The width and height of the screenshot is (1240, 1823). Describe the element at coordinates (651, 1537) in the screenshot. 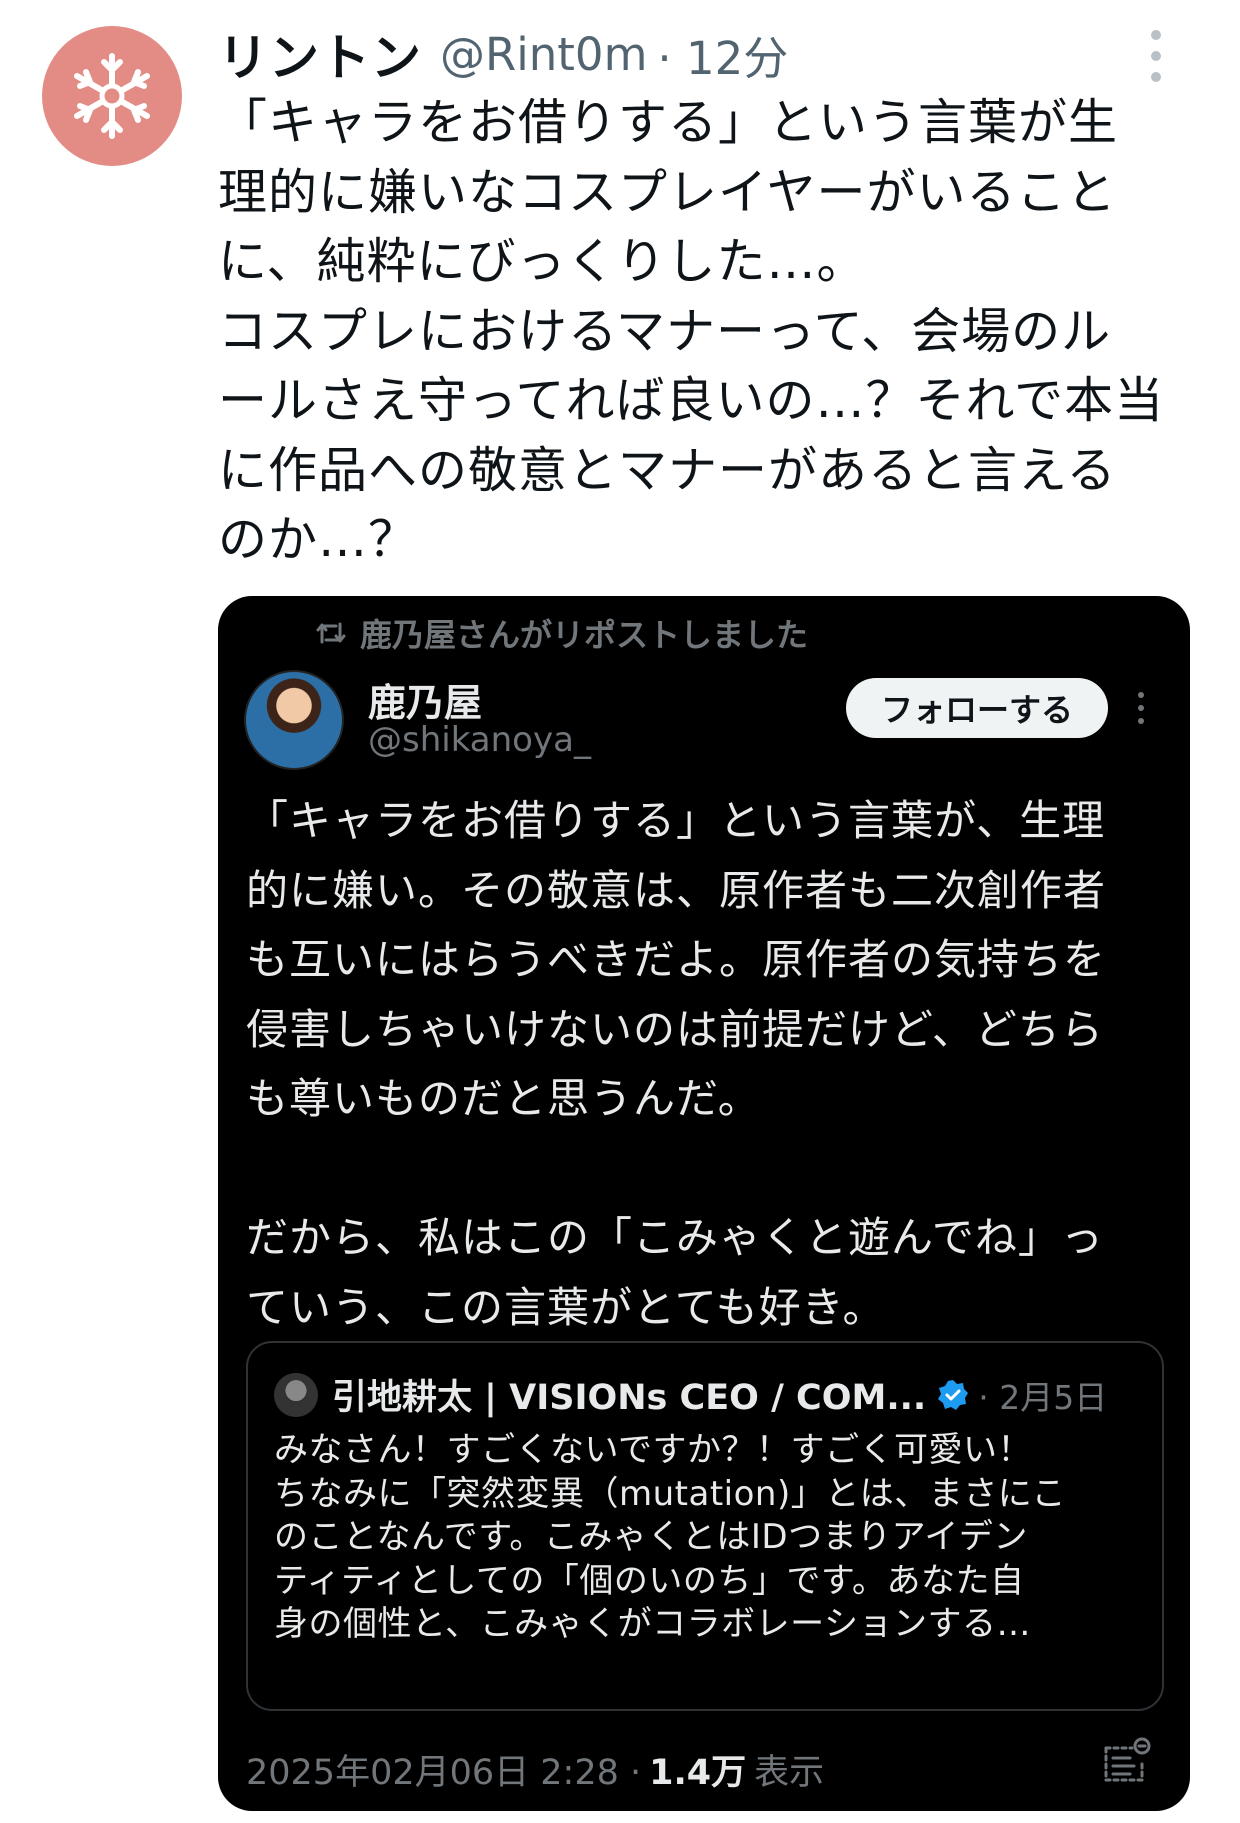

I see `embedded-body-line: のことなんです。こみゃくとはIDつまりアイデン` at that location.